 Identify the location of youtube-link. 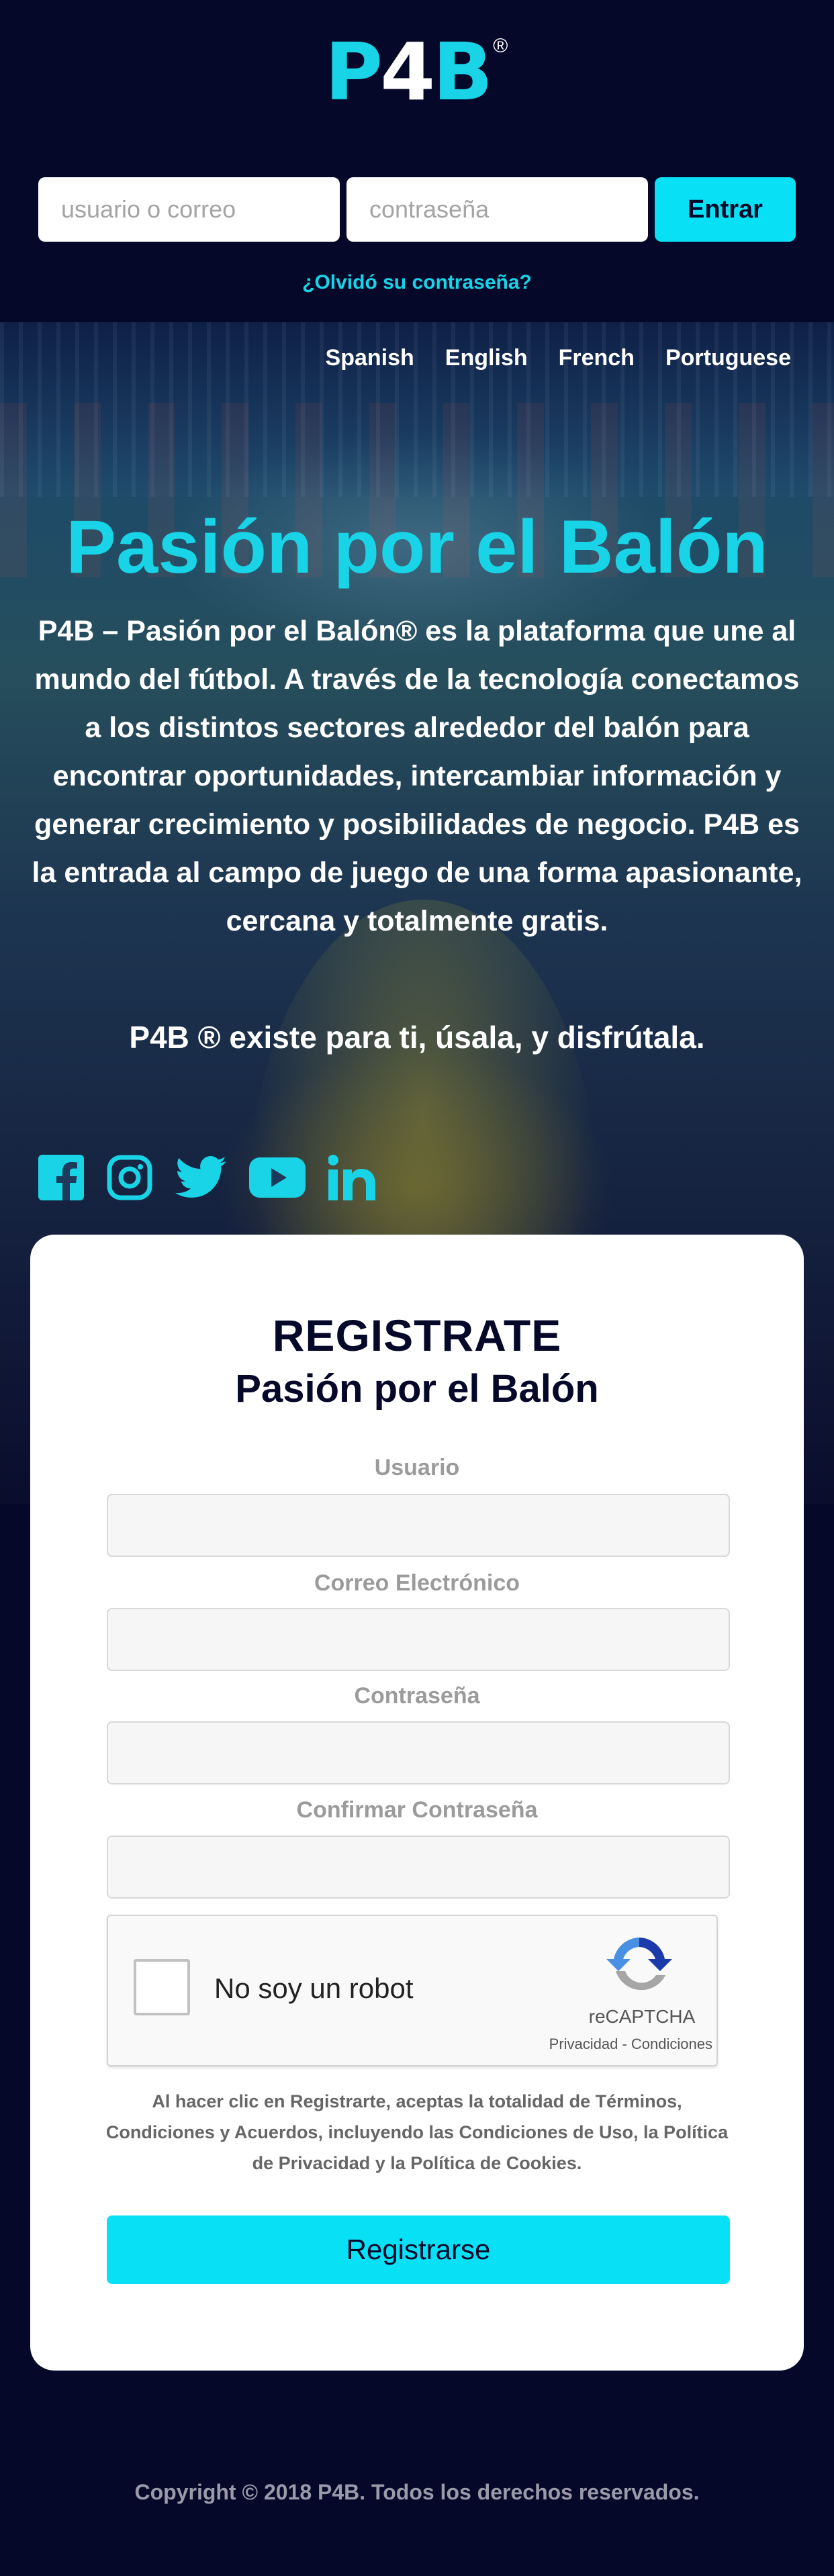
(277, 1177).